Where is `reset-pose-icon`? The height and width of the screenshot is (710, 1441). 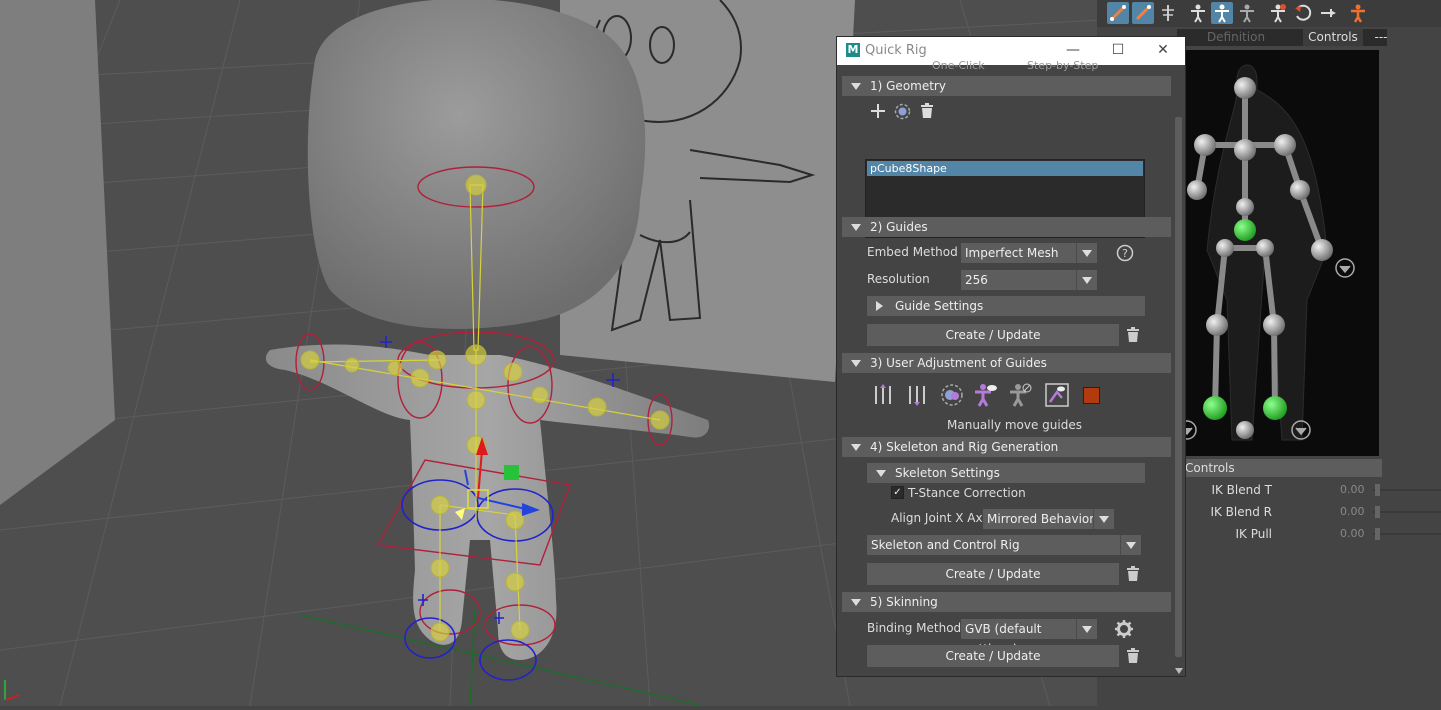 reset-pose-icon is located at coordinates (1303, 13).